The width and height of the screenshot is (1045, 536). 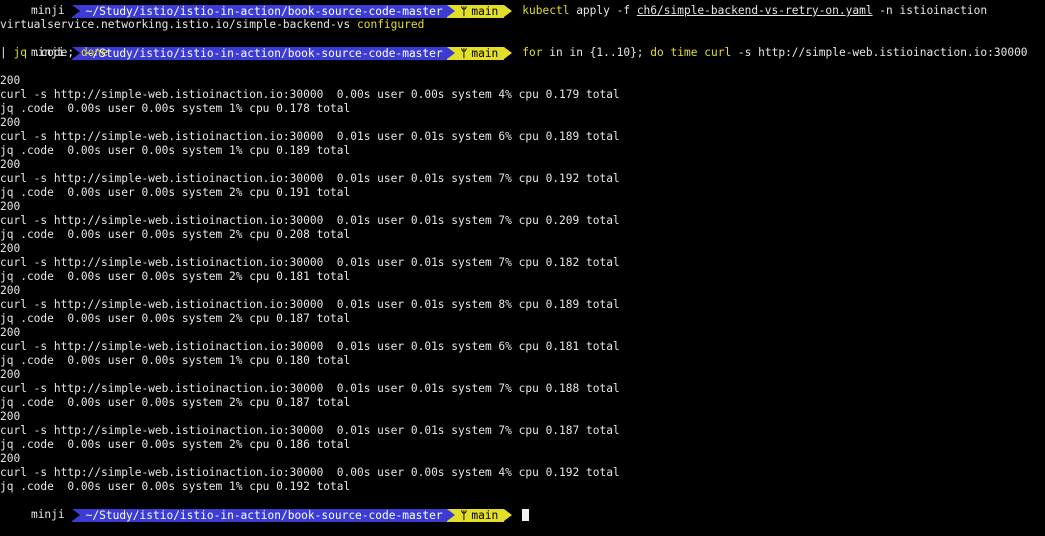 What do you see at coordinates (522, 53) in the screenshot?
I see `command-continuation-line: | jq .code; done` at bounding box center [522, 53].